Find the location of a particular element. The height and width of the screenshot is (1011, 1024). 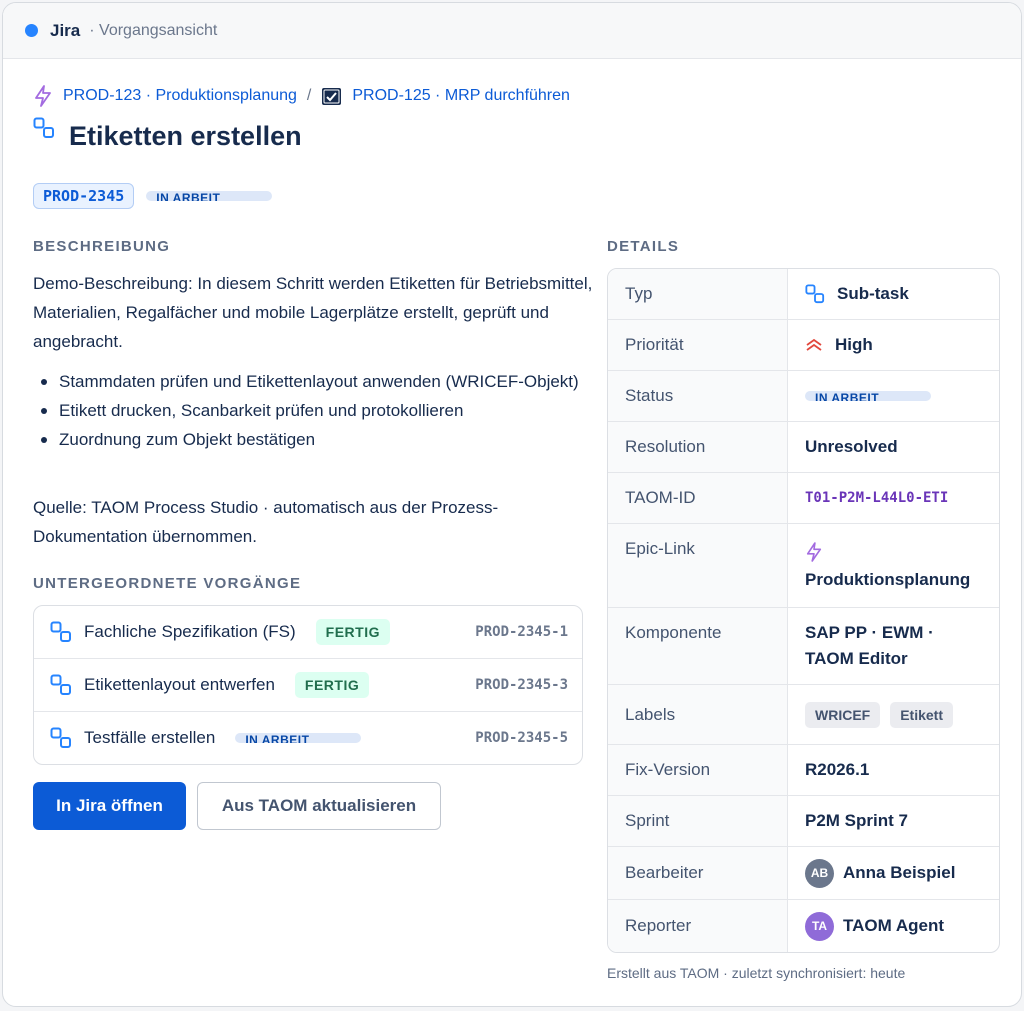

sprint-value: P2M Sprint 7 is located at coordinates (856, 820).